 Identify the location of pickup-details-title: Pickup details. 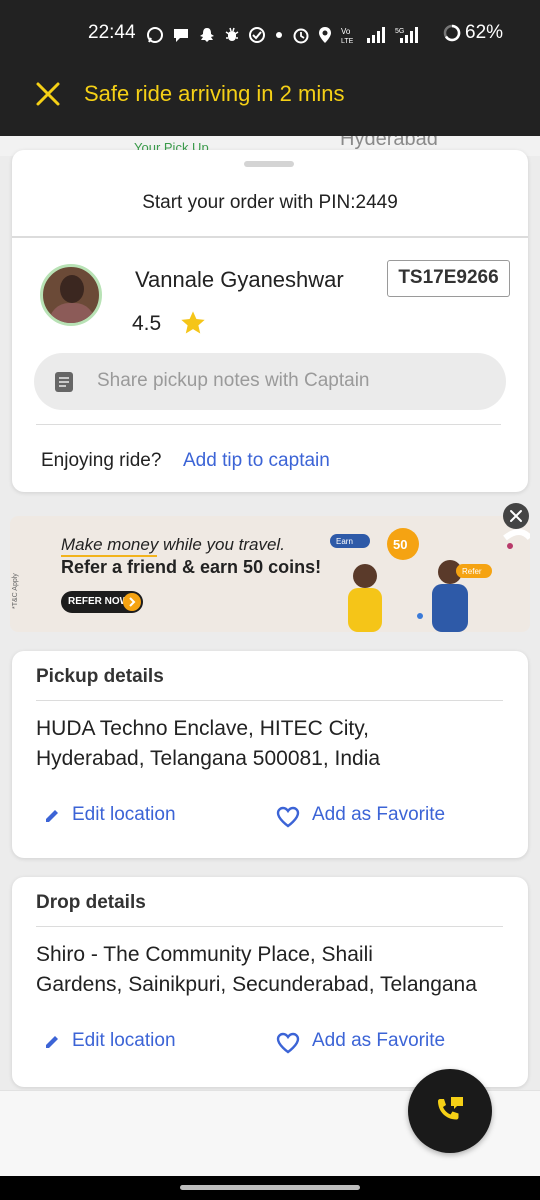
(100, 676).